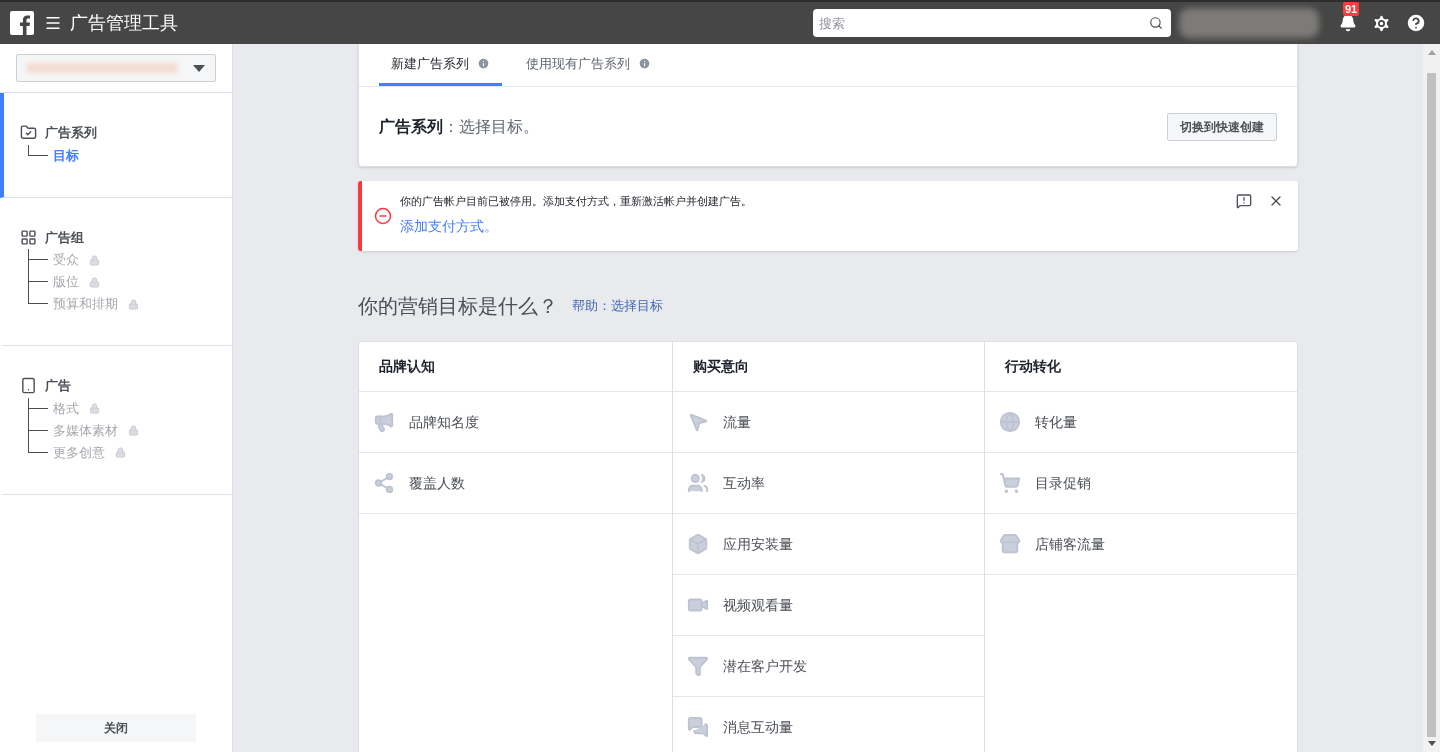 This screenshot has width=1440, height=752. What do you see at coordinates (199, 68) in the screenshot?
I see `caret-icon` at bounding box center [199, 68].